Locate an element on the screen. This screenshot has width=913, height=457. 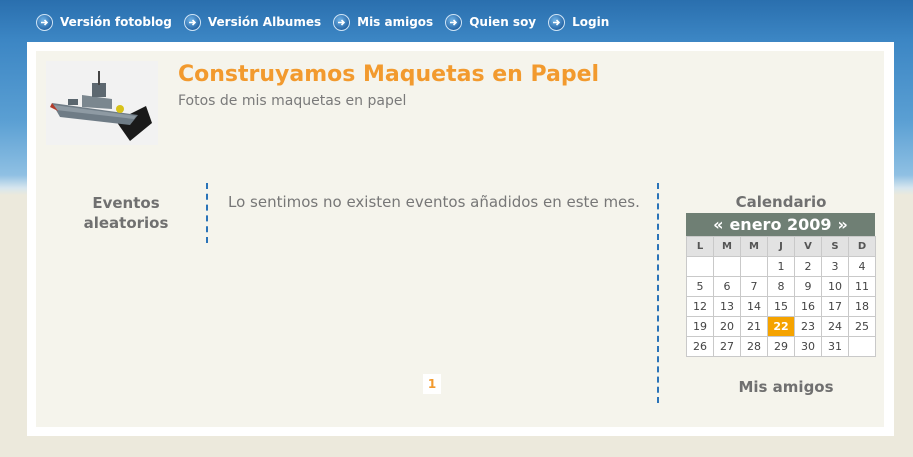
calendar-day: 6 is located at coordinates (727, 286).